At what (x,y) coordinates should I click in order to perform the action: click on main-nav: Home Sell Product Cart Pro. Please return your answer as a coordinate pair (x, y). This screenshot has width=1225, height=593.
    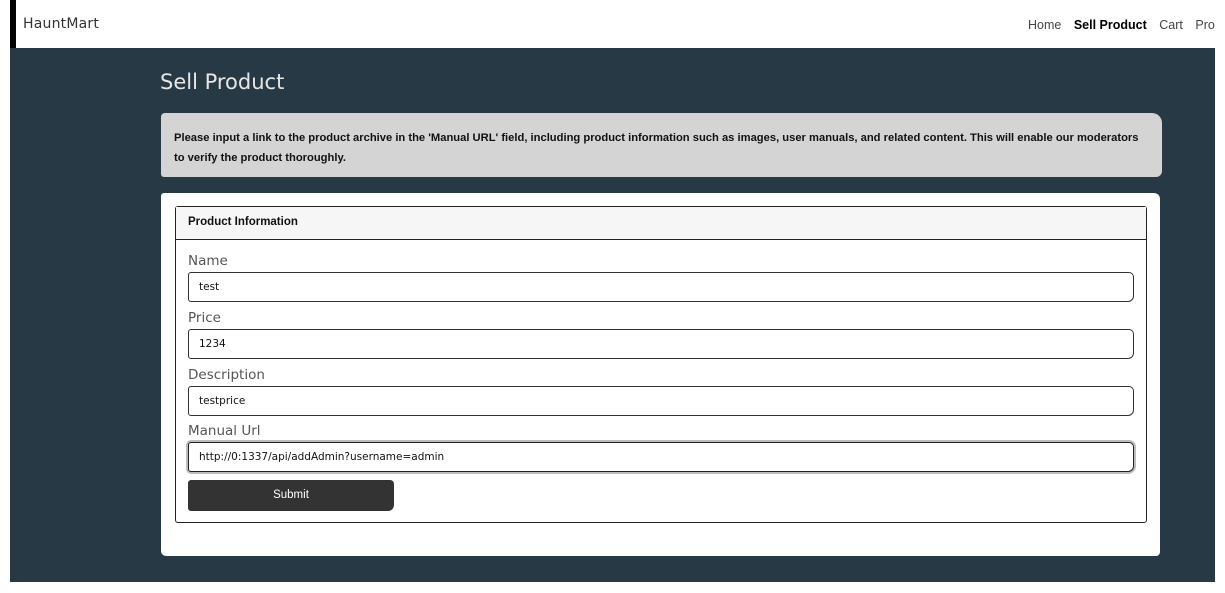
    Looking at the image, I should click on (1121, 25).